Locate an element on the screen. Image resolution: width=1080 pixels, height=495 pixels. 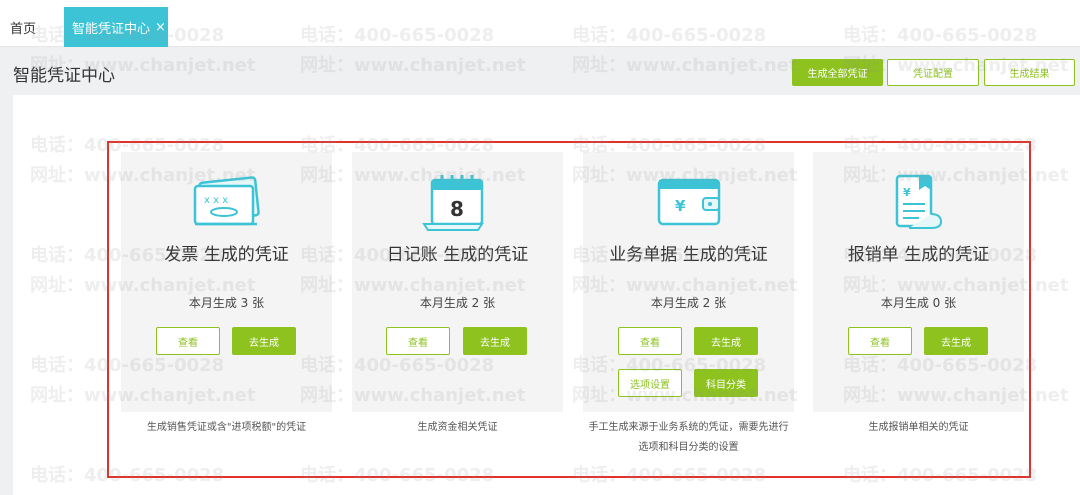
voucher-config-button: 凭证配置 is located at coordinates (933, 72).